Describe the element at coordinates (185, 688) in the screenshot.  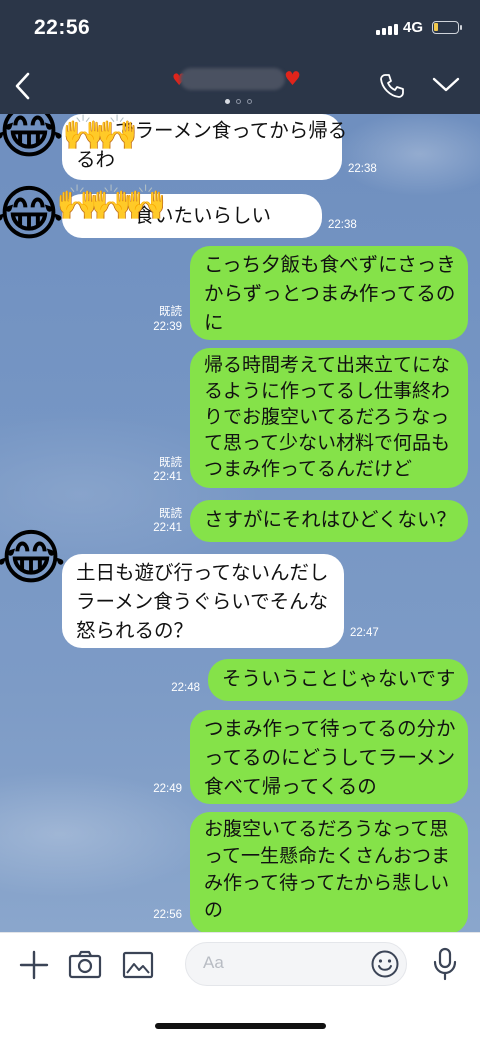
I see `message-time: 22:48` at that location.